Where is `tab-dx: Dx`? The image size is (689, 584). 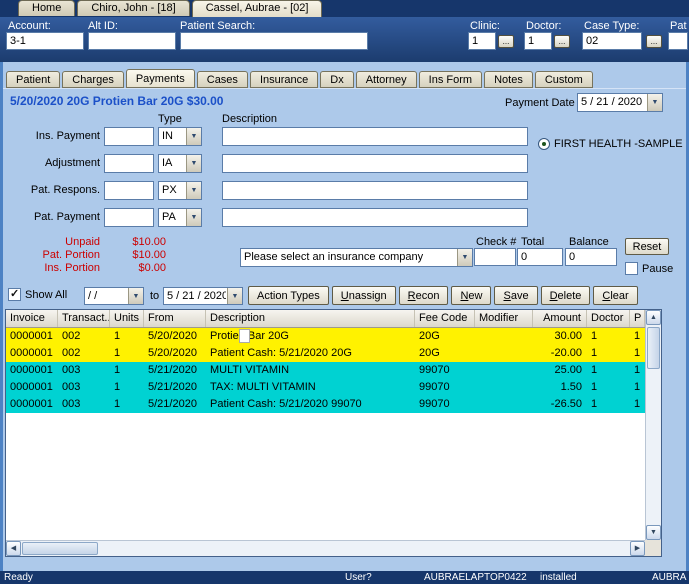 tab-dx: Dx is located at coordinates (337, 79).